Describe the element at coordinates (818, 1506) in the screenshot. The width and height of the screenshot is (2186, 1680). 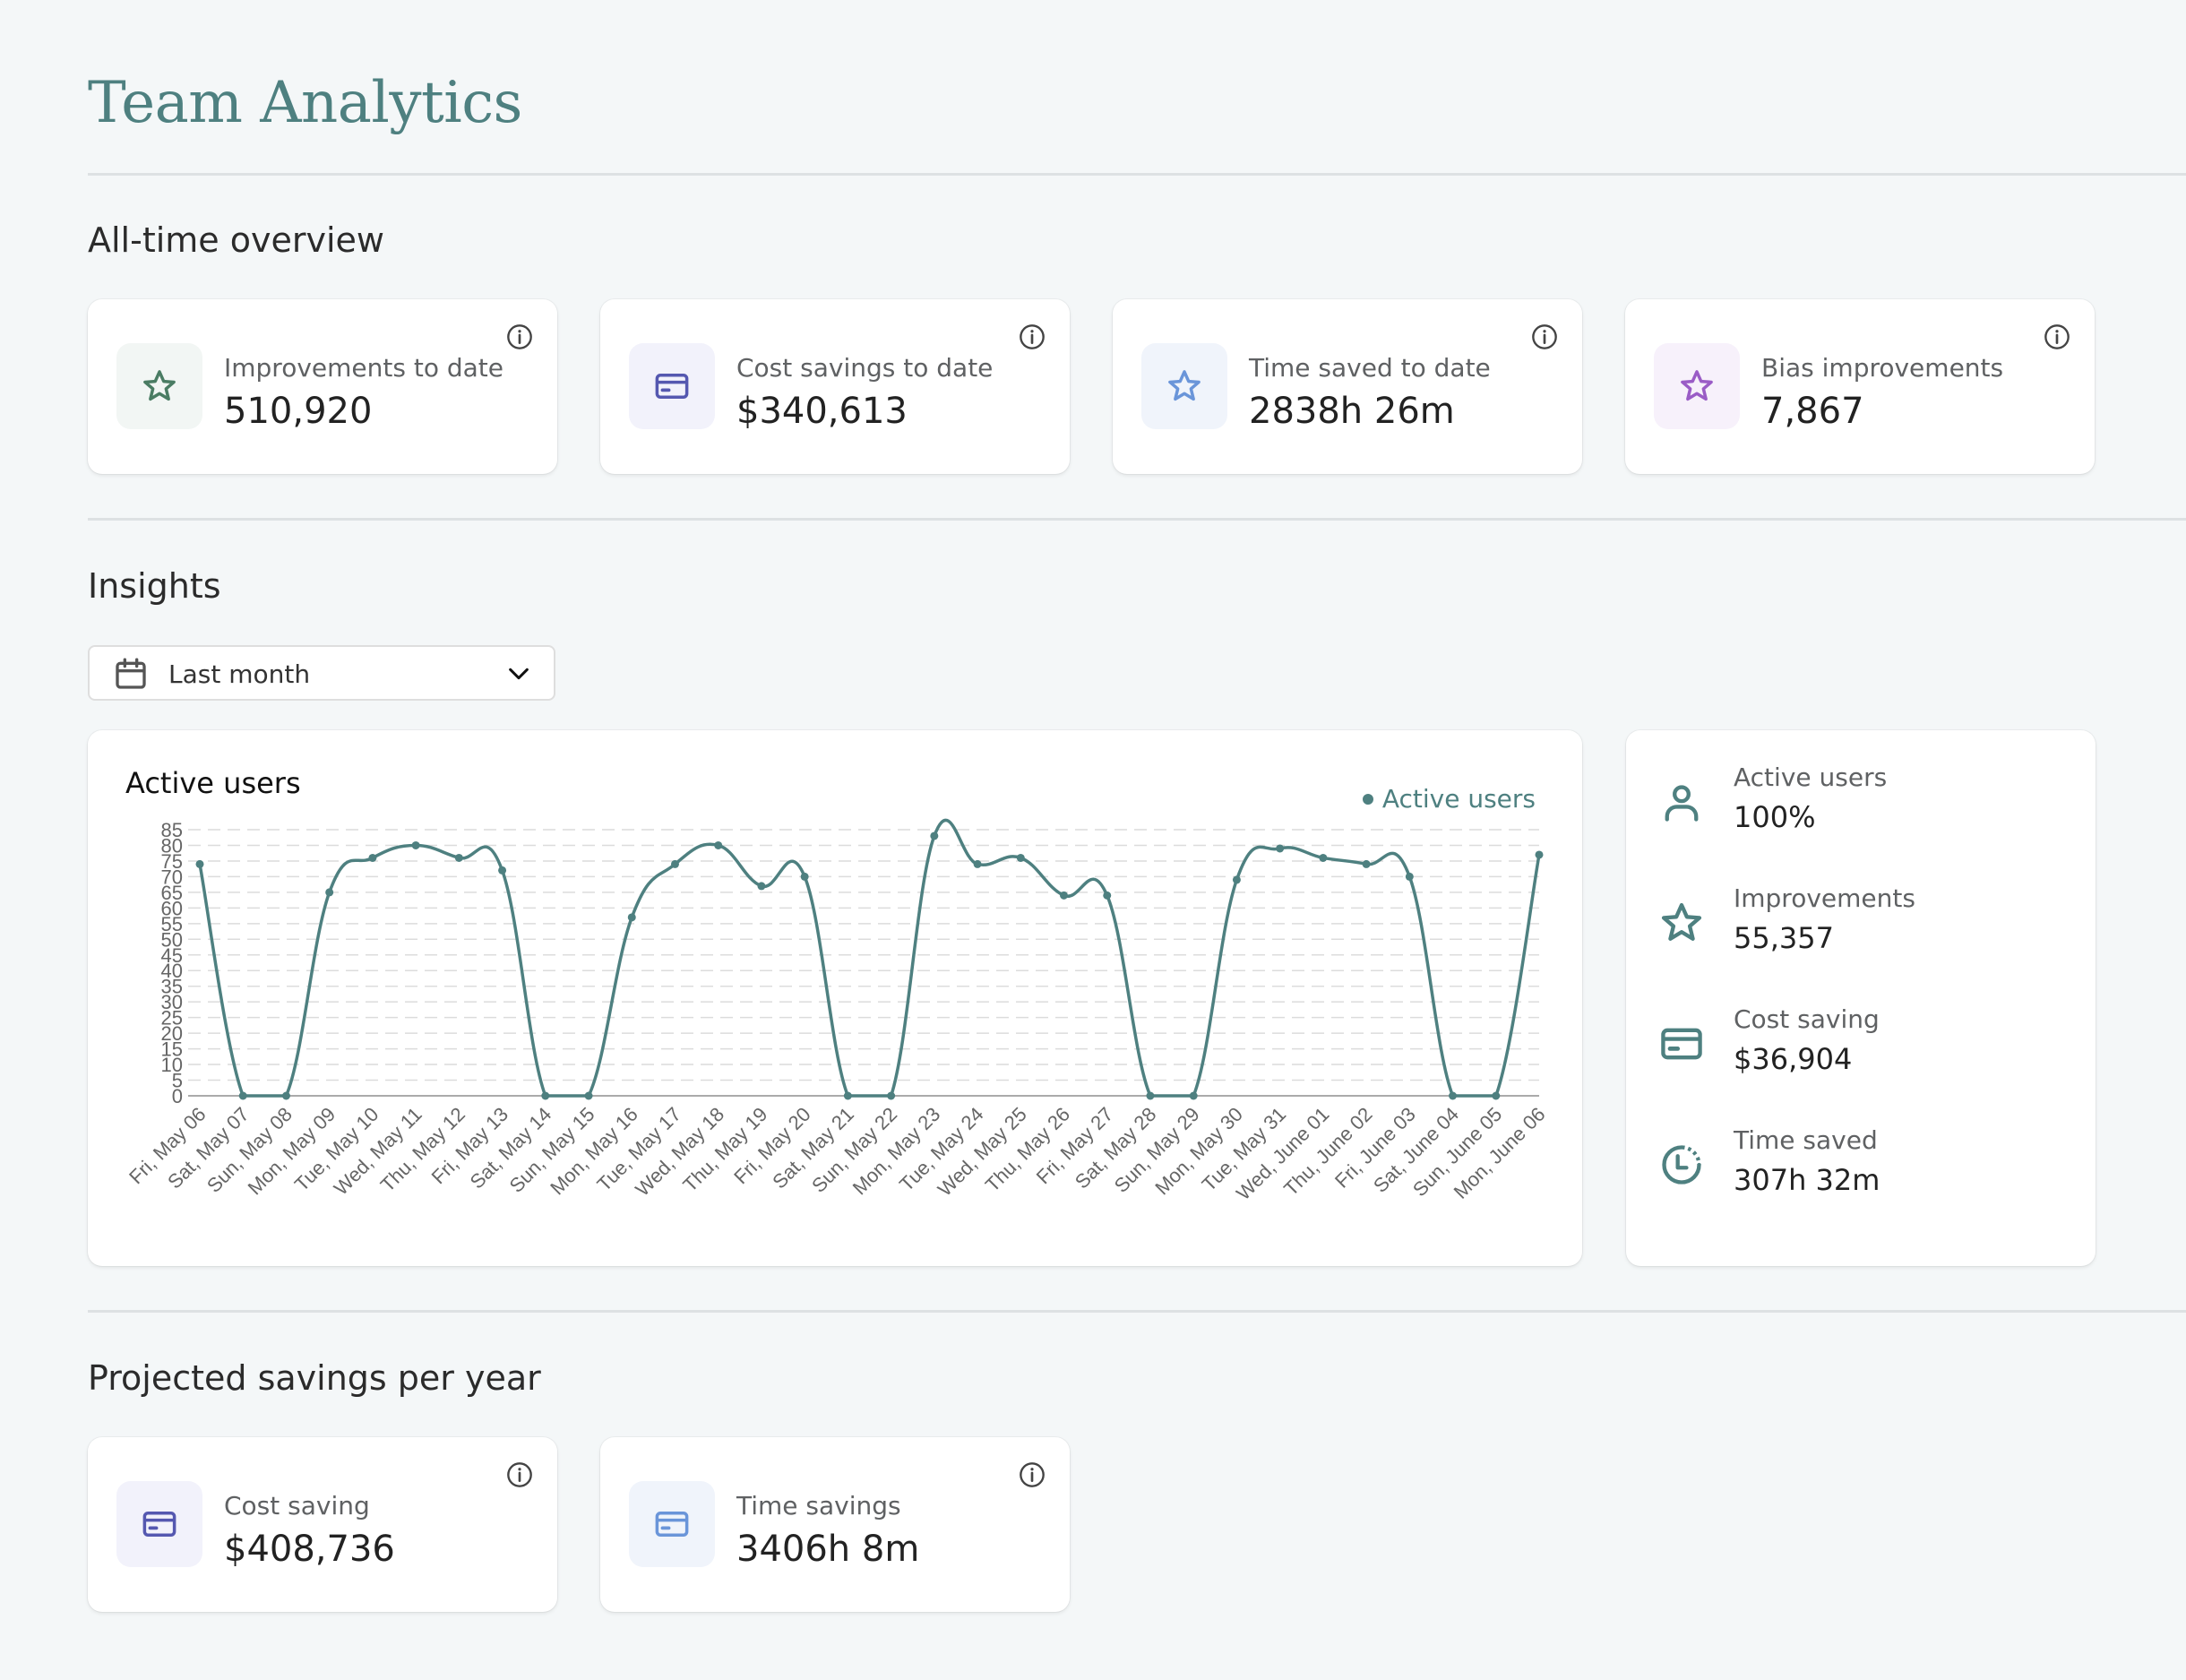
I see `stat-label: Time savings` at that location.